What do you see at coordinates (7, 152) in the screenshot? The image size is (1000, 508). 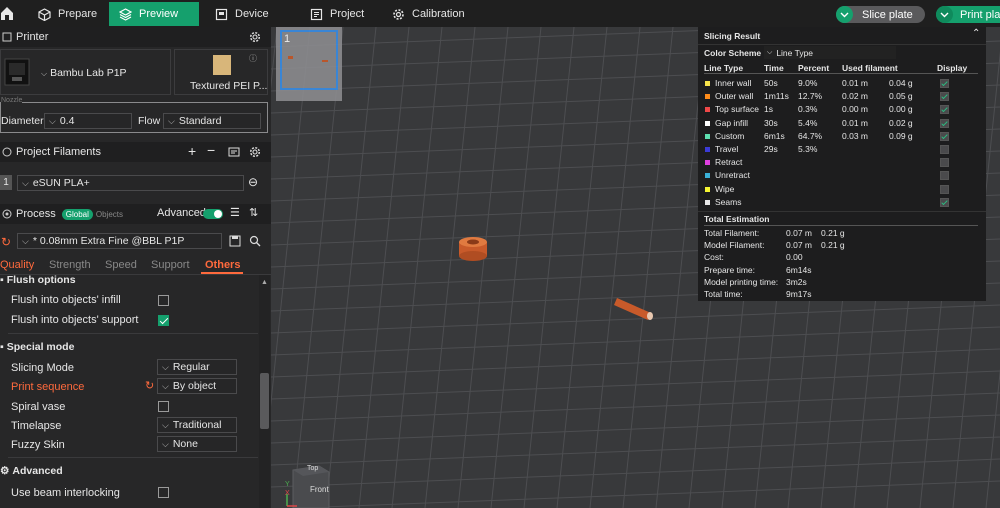 I see `filament-icon` at bounding box center [7, 152].